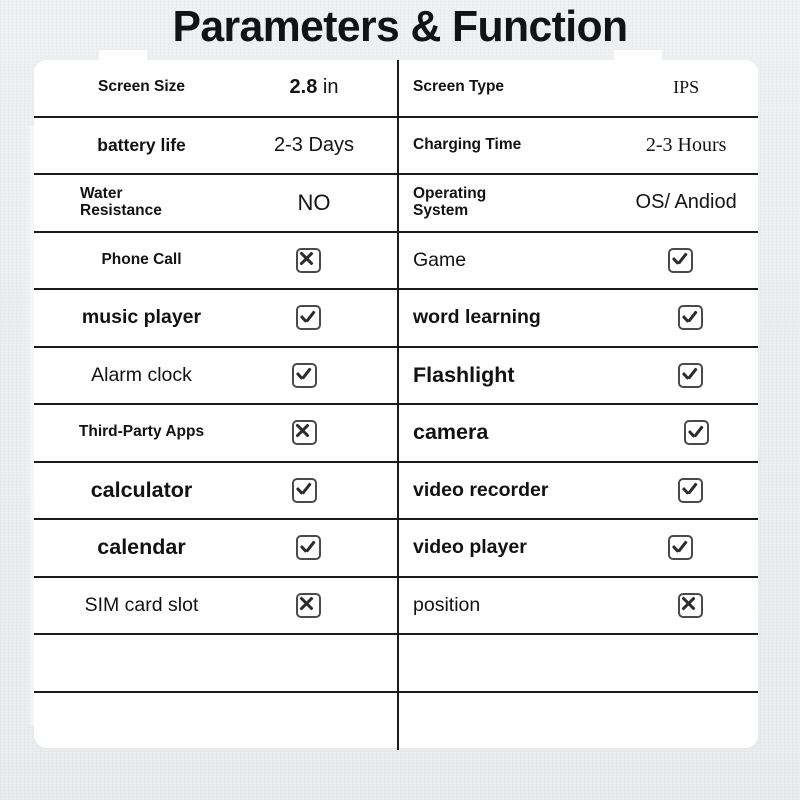 The image size is (800, 800). I want to click on row-value: 2-3 Hours, so click(686, 144).